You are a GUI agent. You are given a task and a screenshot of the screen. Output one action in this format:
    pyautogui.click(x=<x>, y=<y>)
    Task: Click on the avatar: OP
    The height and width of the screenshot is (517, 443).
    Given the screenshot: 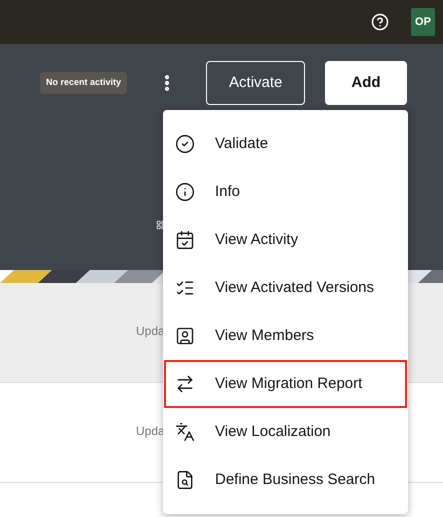 What is the action you would take?
    pyautogui.click(x=423, y=22)
    